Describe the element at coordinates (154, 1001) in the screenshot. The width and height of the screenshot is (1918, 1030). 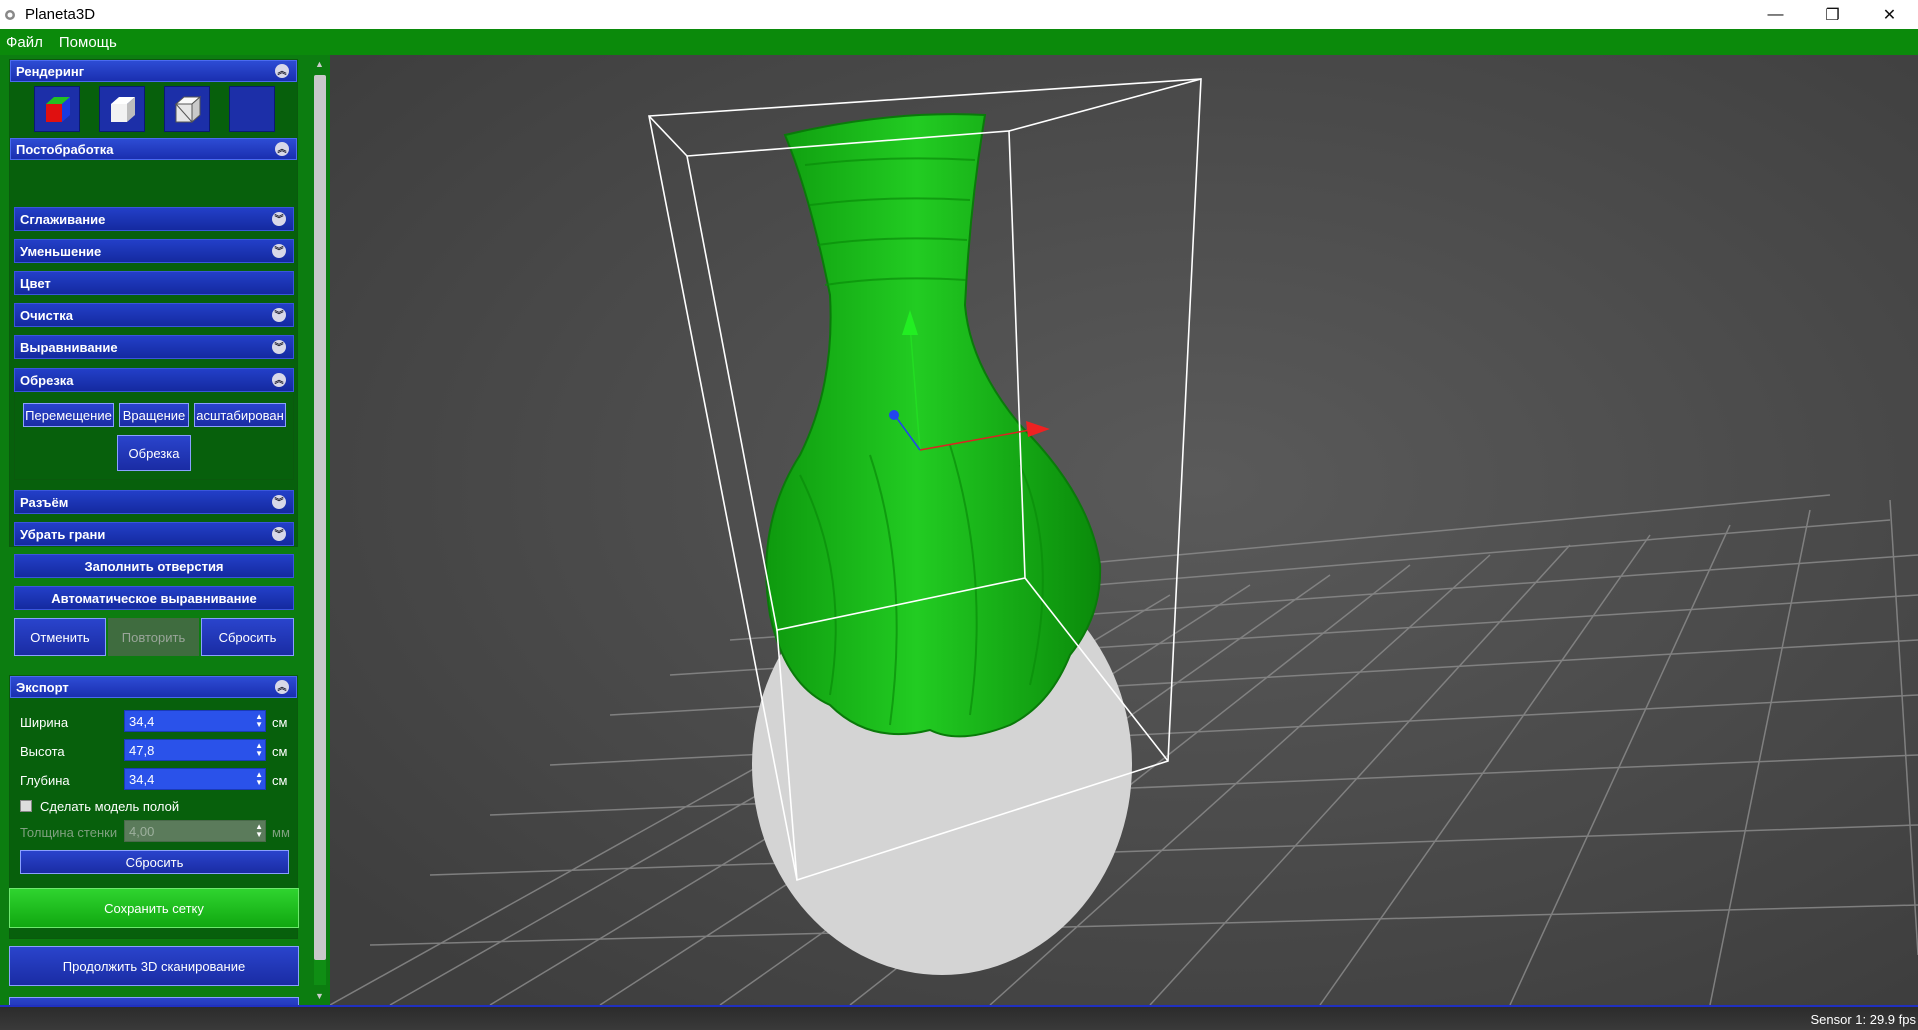
I see `next-sidebar-button` at that location.